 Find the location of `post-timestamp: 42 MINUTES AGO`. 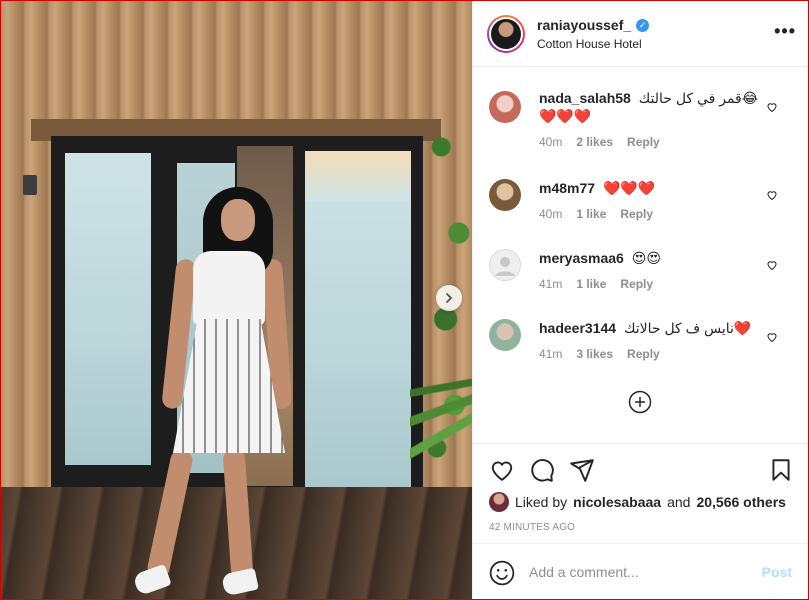

post-timestamp: 42 MINUTES AGO is located at coordinates (532, 527).